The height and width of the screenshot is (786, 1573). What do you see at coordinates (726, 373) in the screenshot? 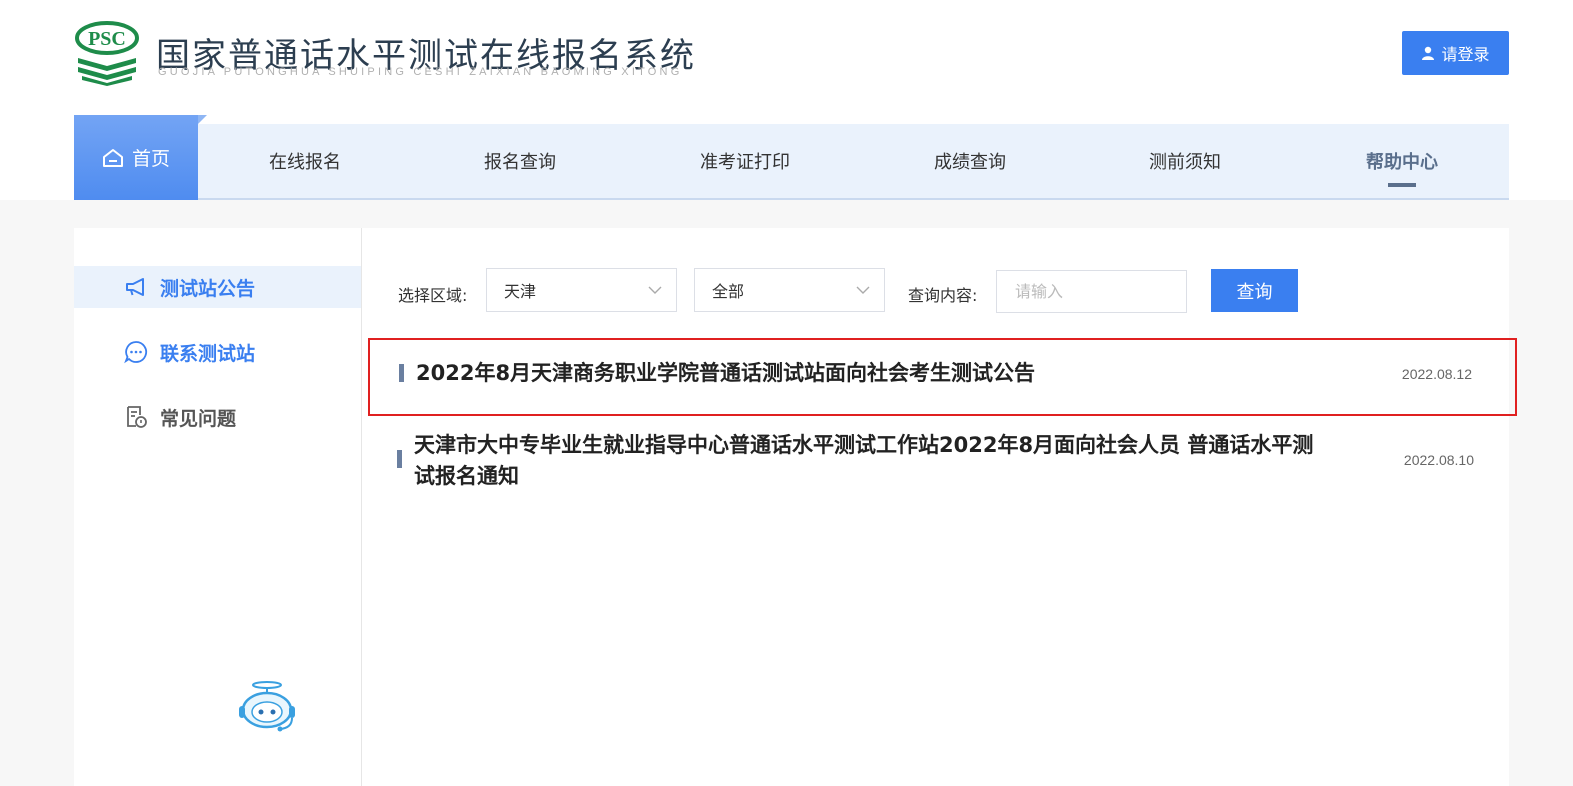
I see `notice-title: 2022年8月天津商务职业学院普通话测试站面向社会考生测试公告` at bounding box center [726, 373].